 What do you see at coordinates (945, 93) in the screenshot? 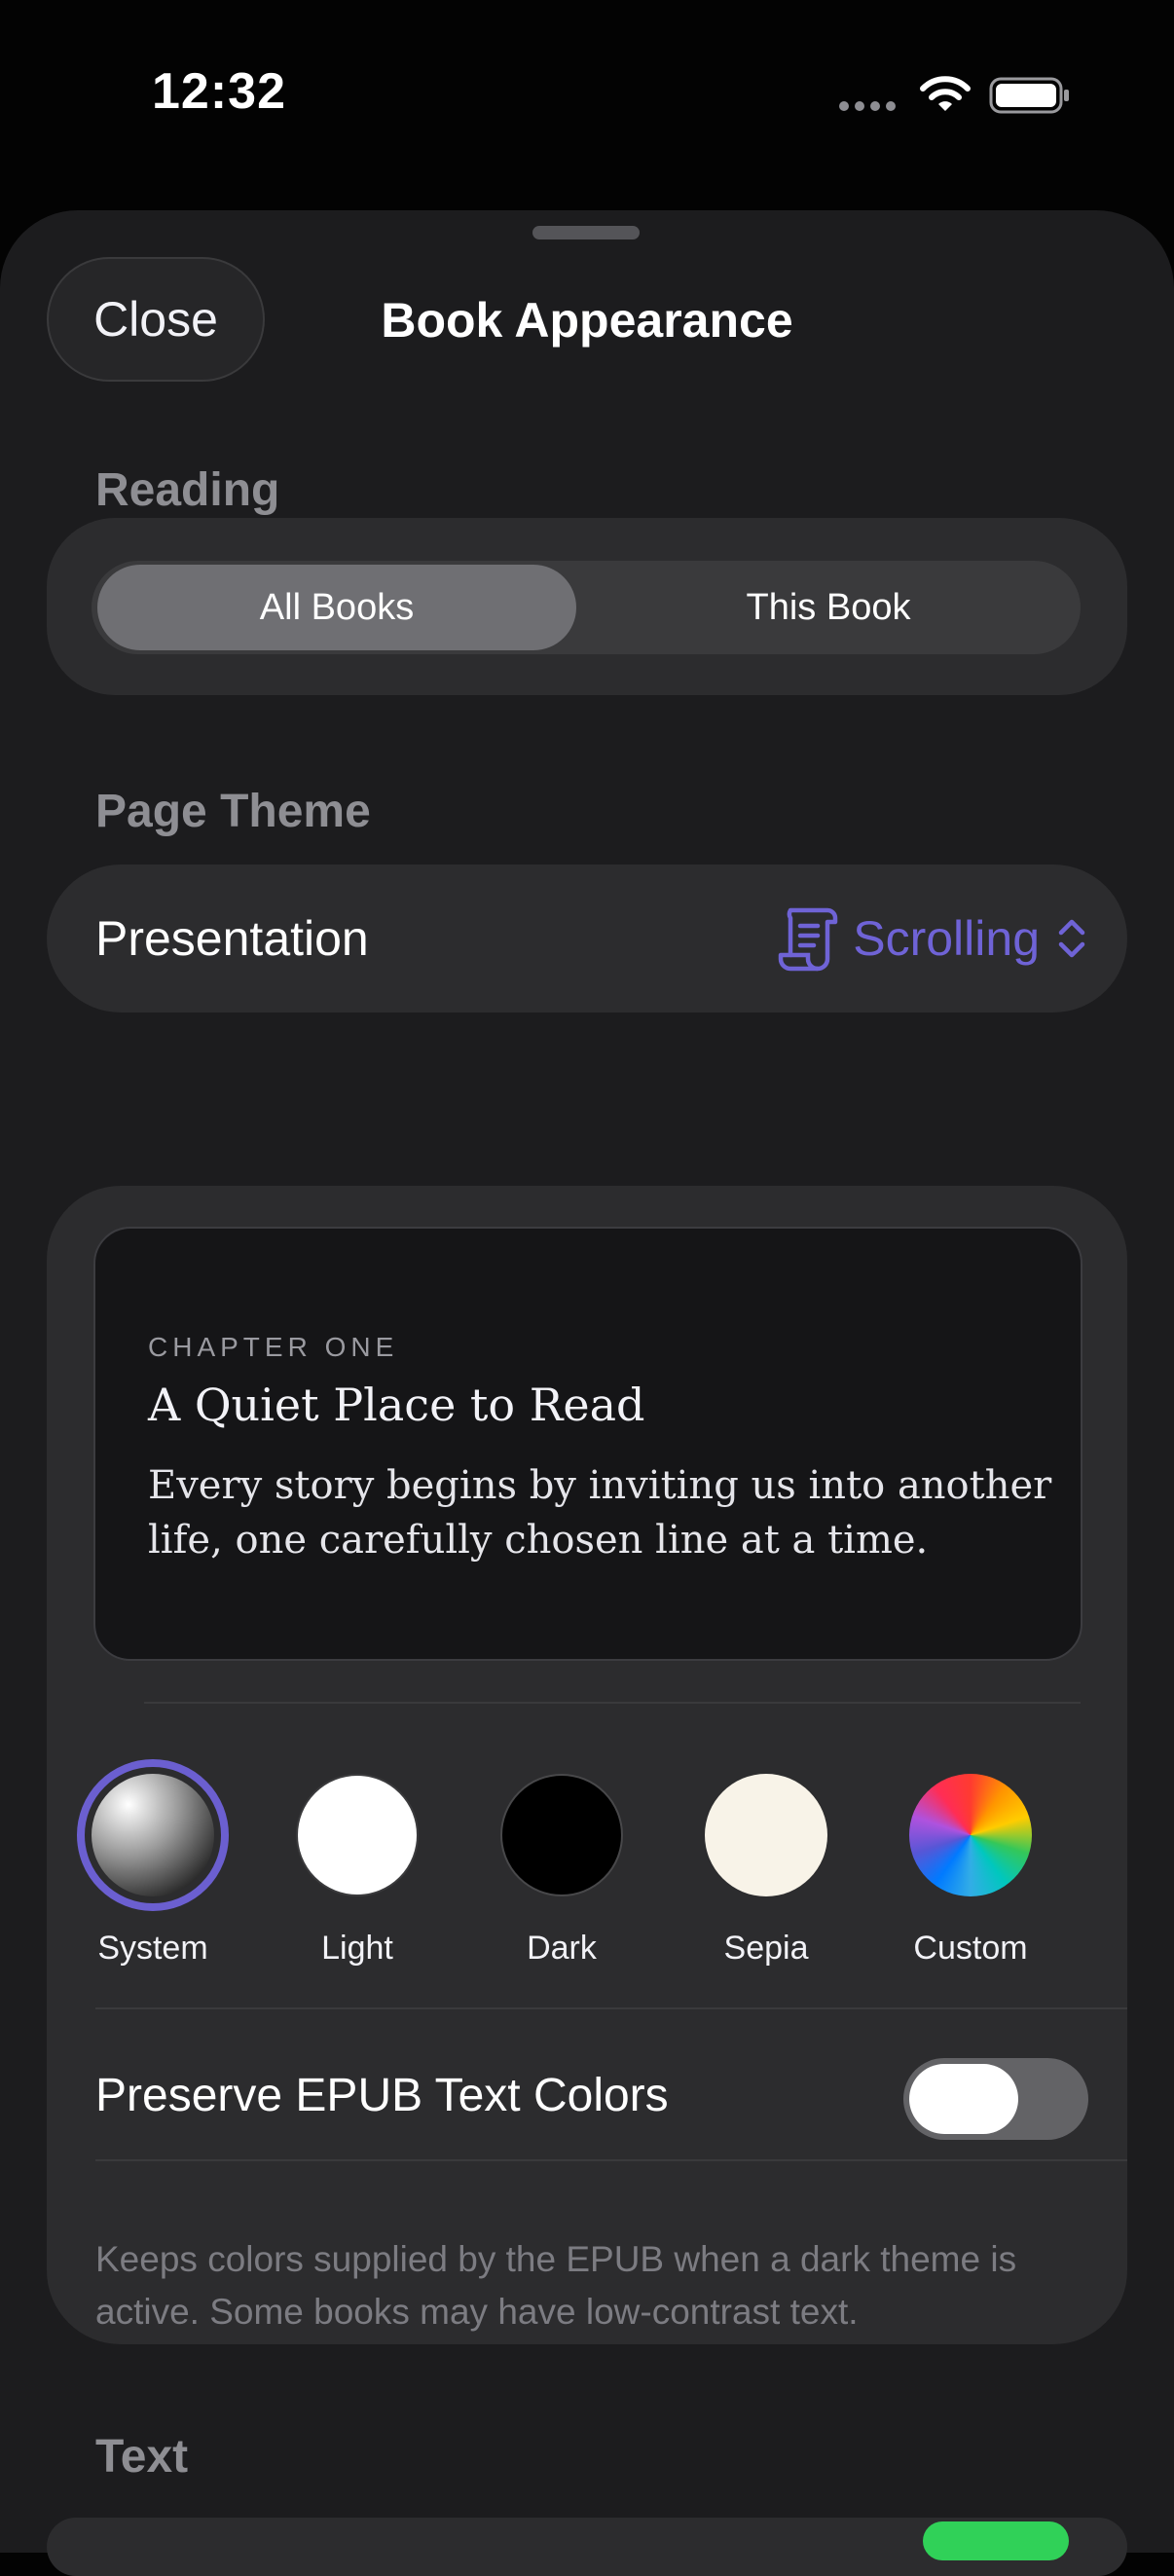
I see `wifi-icon` at bounding box center [945, 93].